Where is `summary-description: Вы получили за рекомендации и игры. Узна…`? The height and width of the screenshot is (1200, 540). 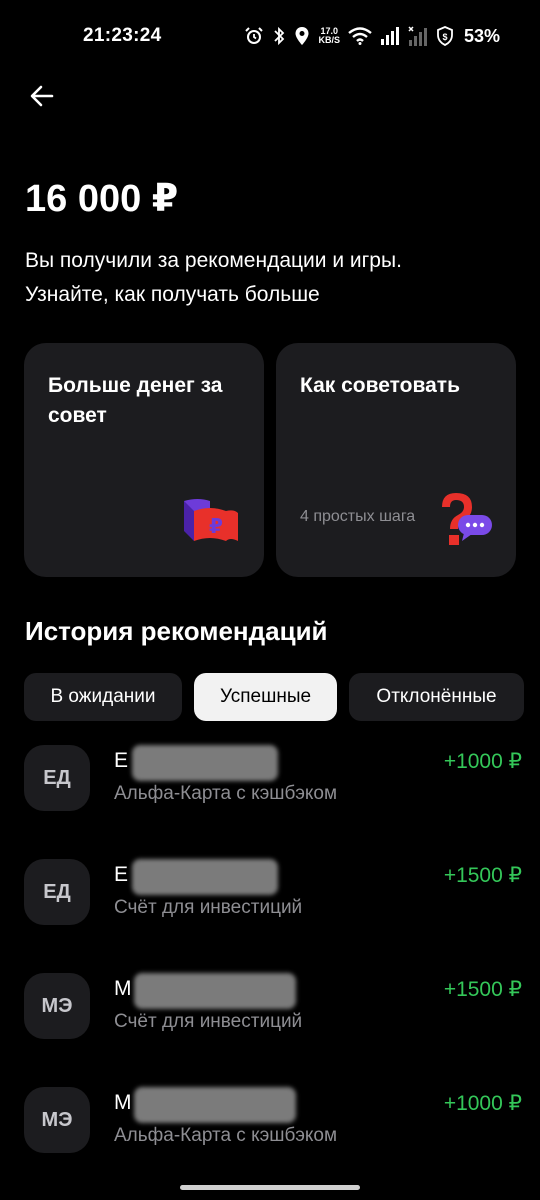
summary-description: Вы получили за рекомендации и игры. Узна… is located at coordinates (275, 278).